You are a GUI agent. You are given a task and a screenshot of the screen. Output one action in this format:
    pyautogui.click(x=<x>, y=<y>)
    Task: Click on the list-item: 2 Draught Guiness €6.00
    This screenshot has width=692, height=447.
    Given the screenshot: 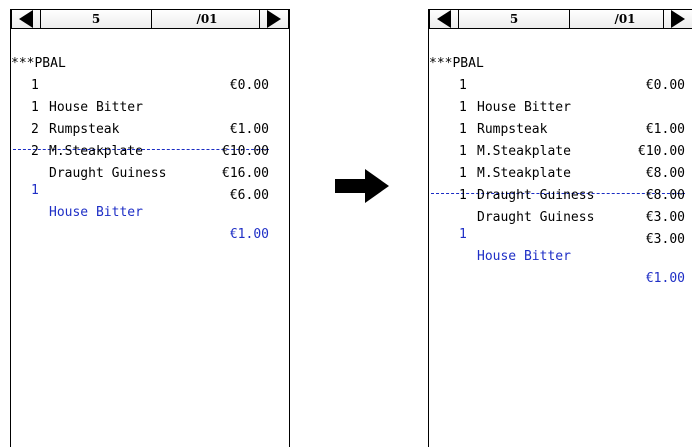 What is the action you would take?
    pyautogui.click(x=150, y=161)
    